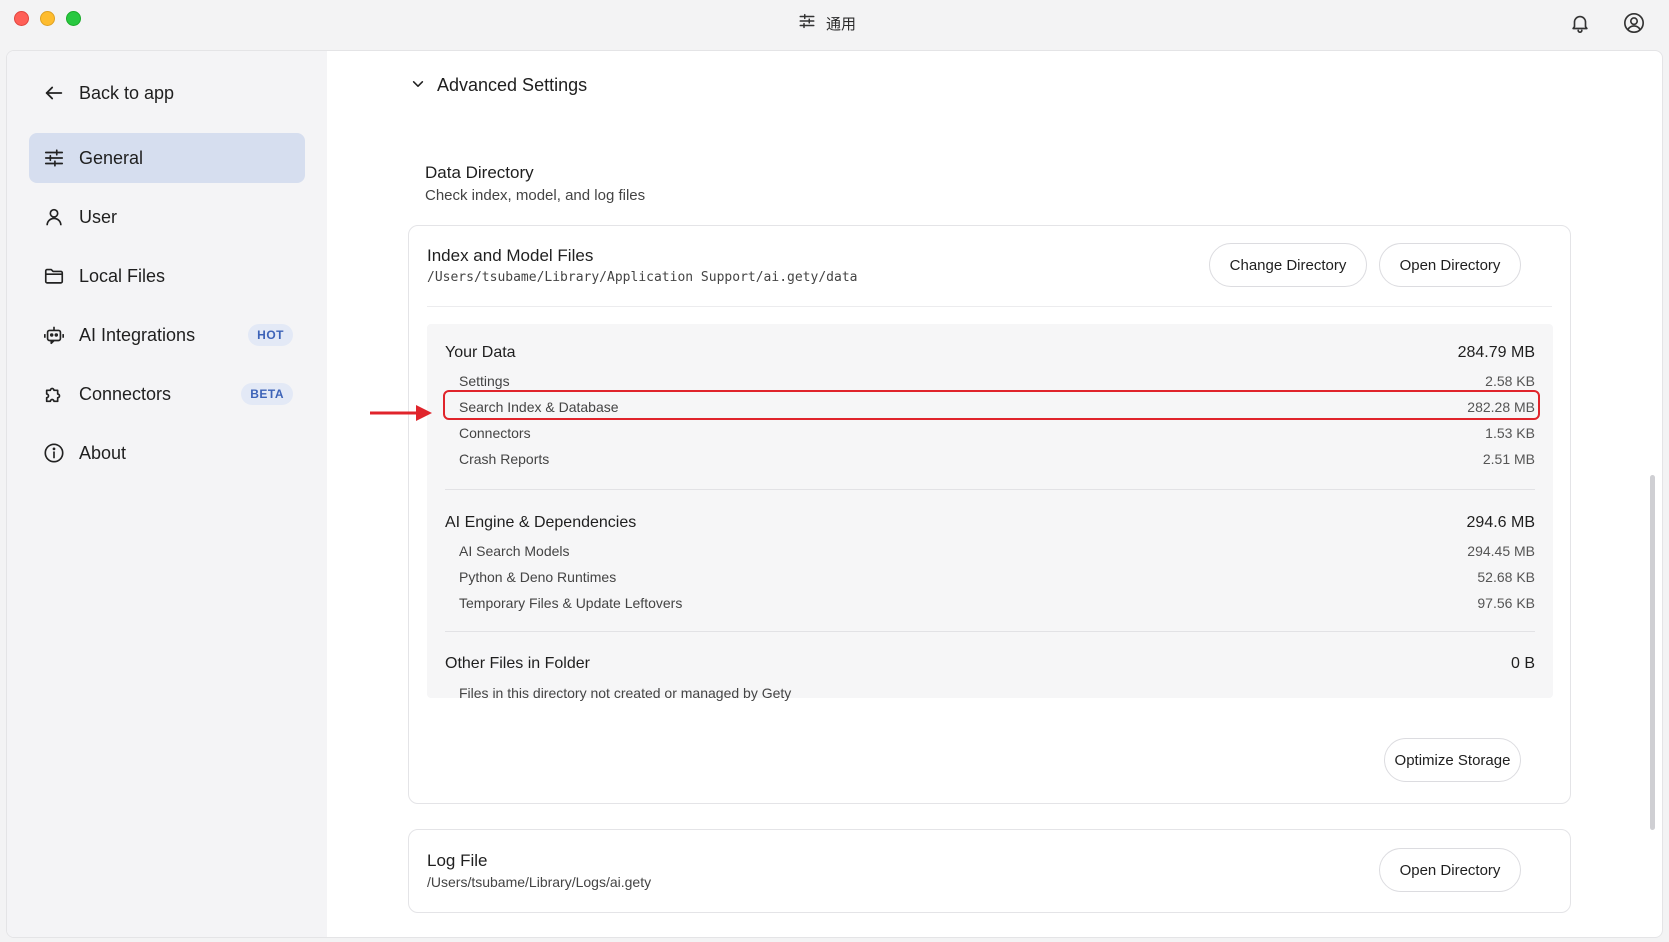 Image resolution: width=1669 pixels, height=942 pixels. What do you see at coordinates (73, 18) in the screenshot?
I see `zoom-window-button` at bounding box center [73, 18].